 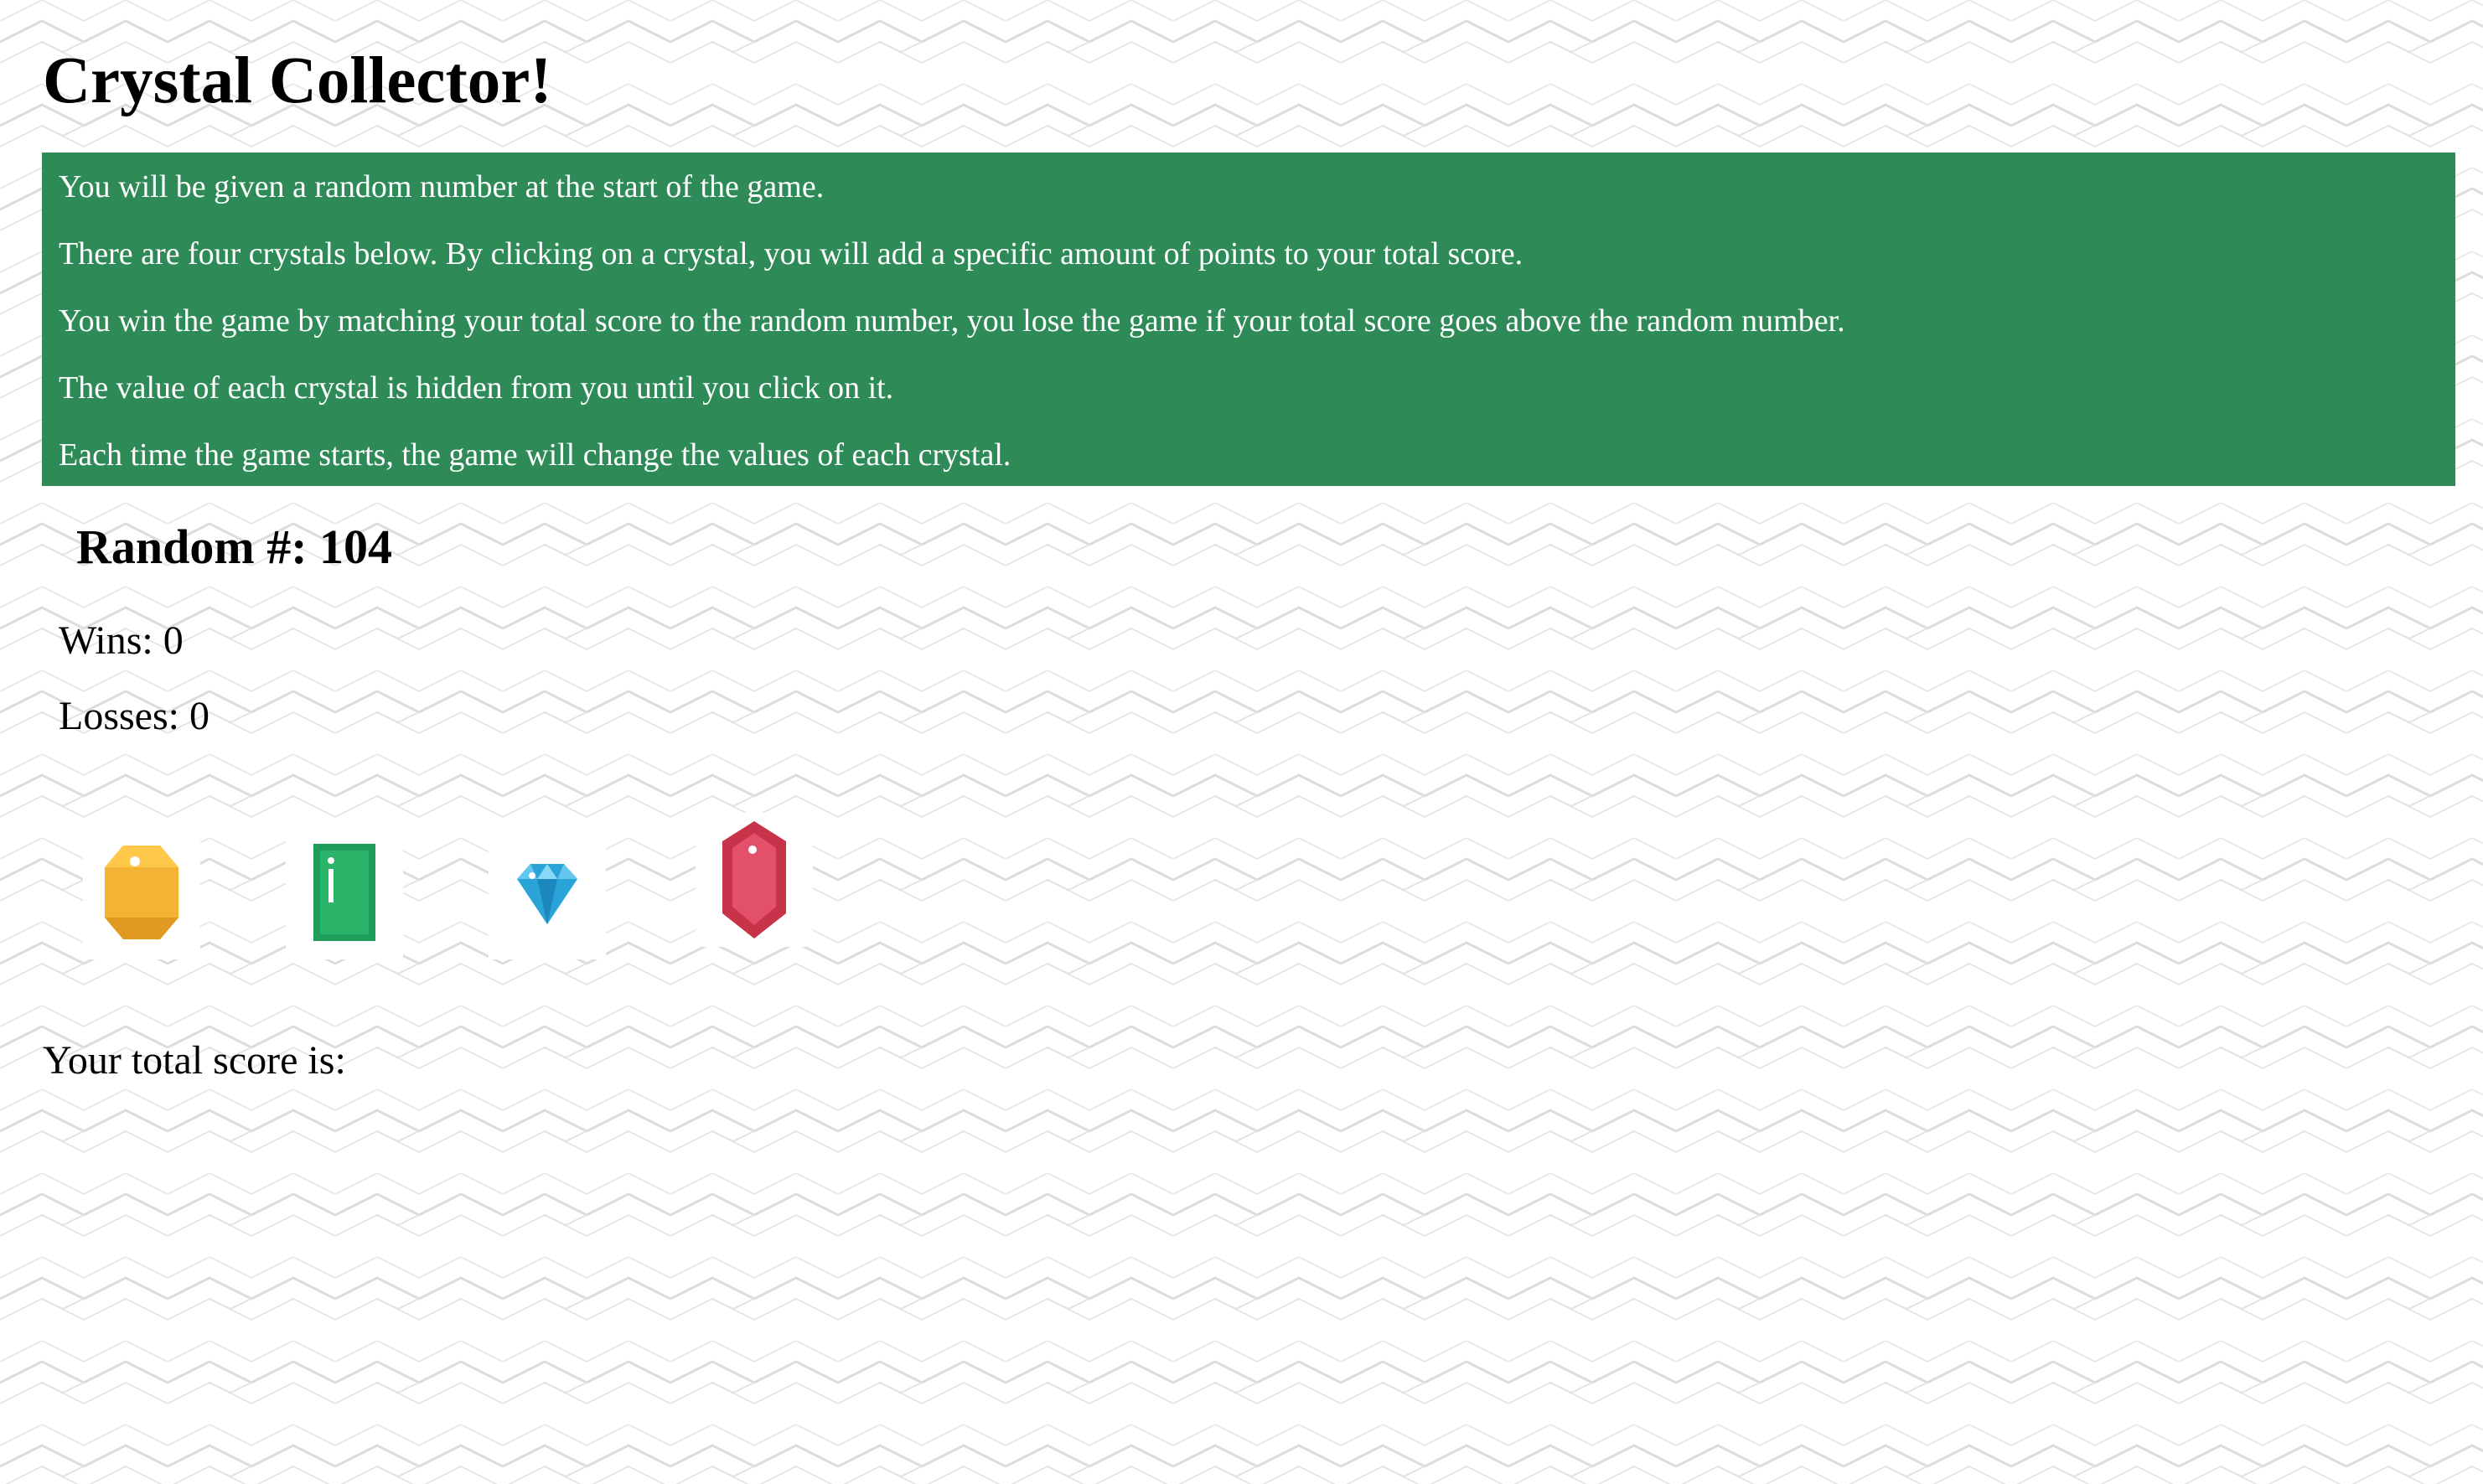 What do you see at coordinates (297, 80) in the screenshot?
I see `page-title: Crystal Collector!` at bounding box center [297, 80].